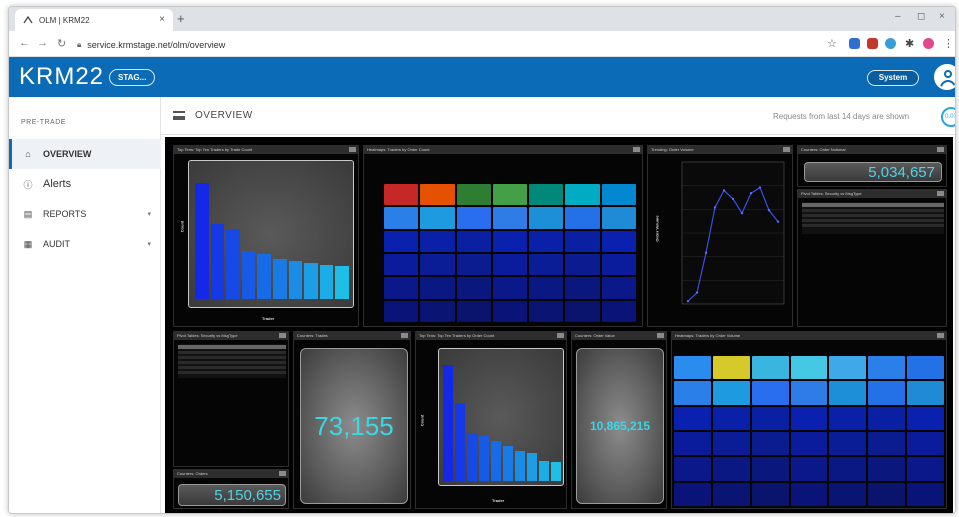  What do you see at coordinates (85, 244) in the screenshot?
I see `sidebar-item-audit: ▦ AUDIT ▾` at bounding box center [85, 244].